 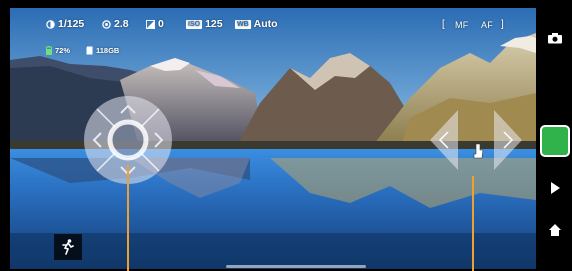 What do you see at coordinates (555, 141) in the screenshot?
I see `shutter-button` at bounding box center [555, 141].